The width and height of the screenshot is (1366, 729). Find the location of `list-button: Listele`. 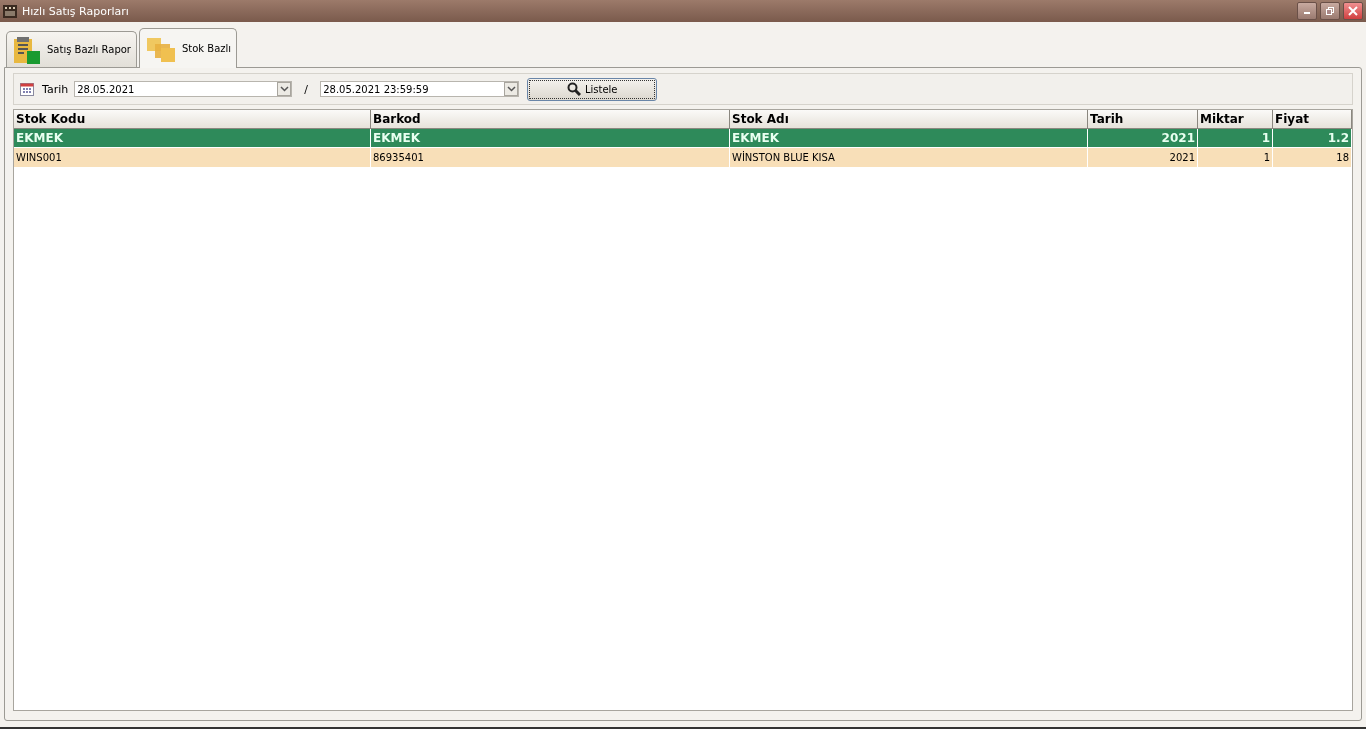

list-button: Listele is located at coordinates (592, 89).